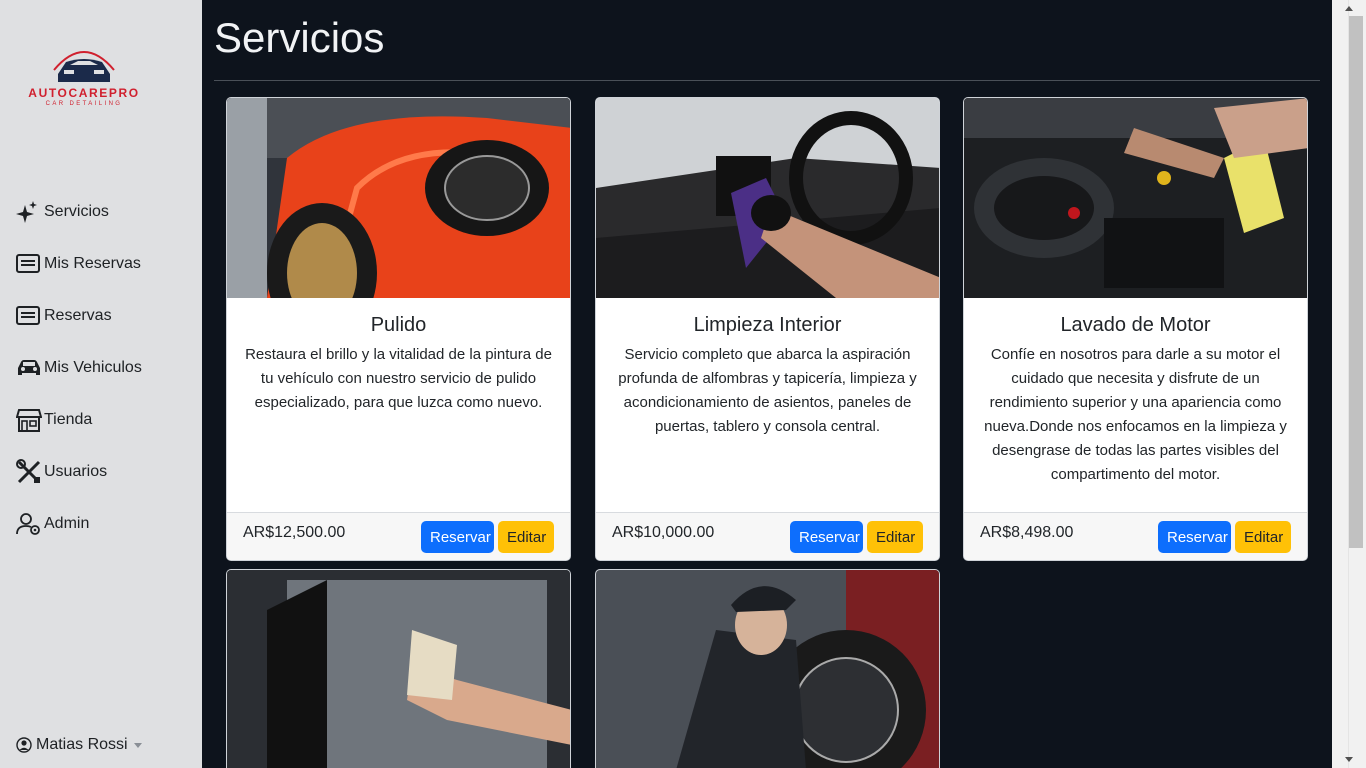 This screenshot has width=1366, height=768. I want to click on user-menu: Matias Rossi, so click(79, 745).